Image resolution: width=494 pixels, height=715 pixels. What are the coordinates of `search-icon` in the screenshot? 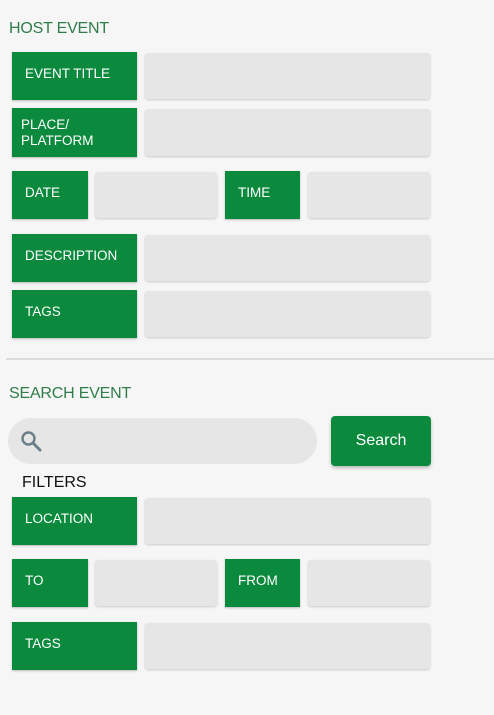 It's located at (31, 441).